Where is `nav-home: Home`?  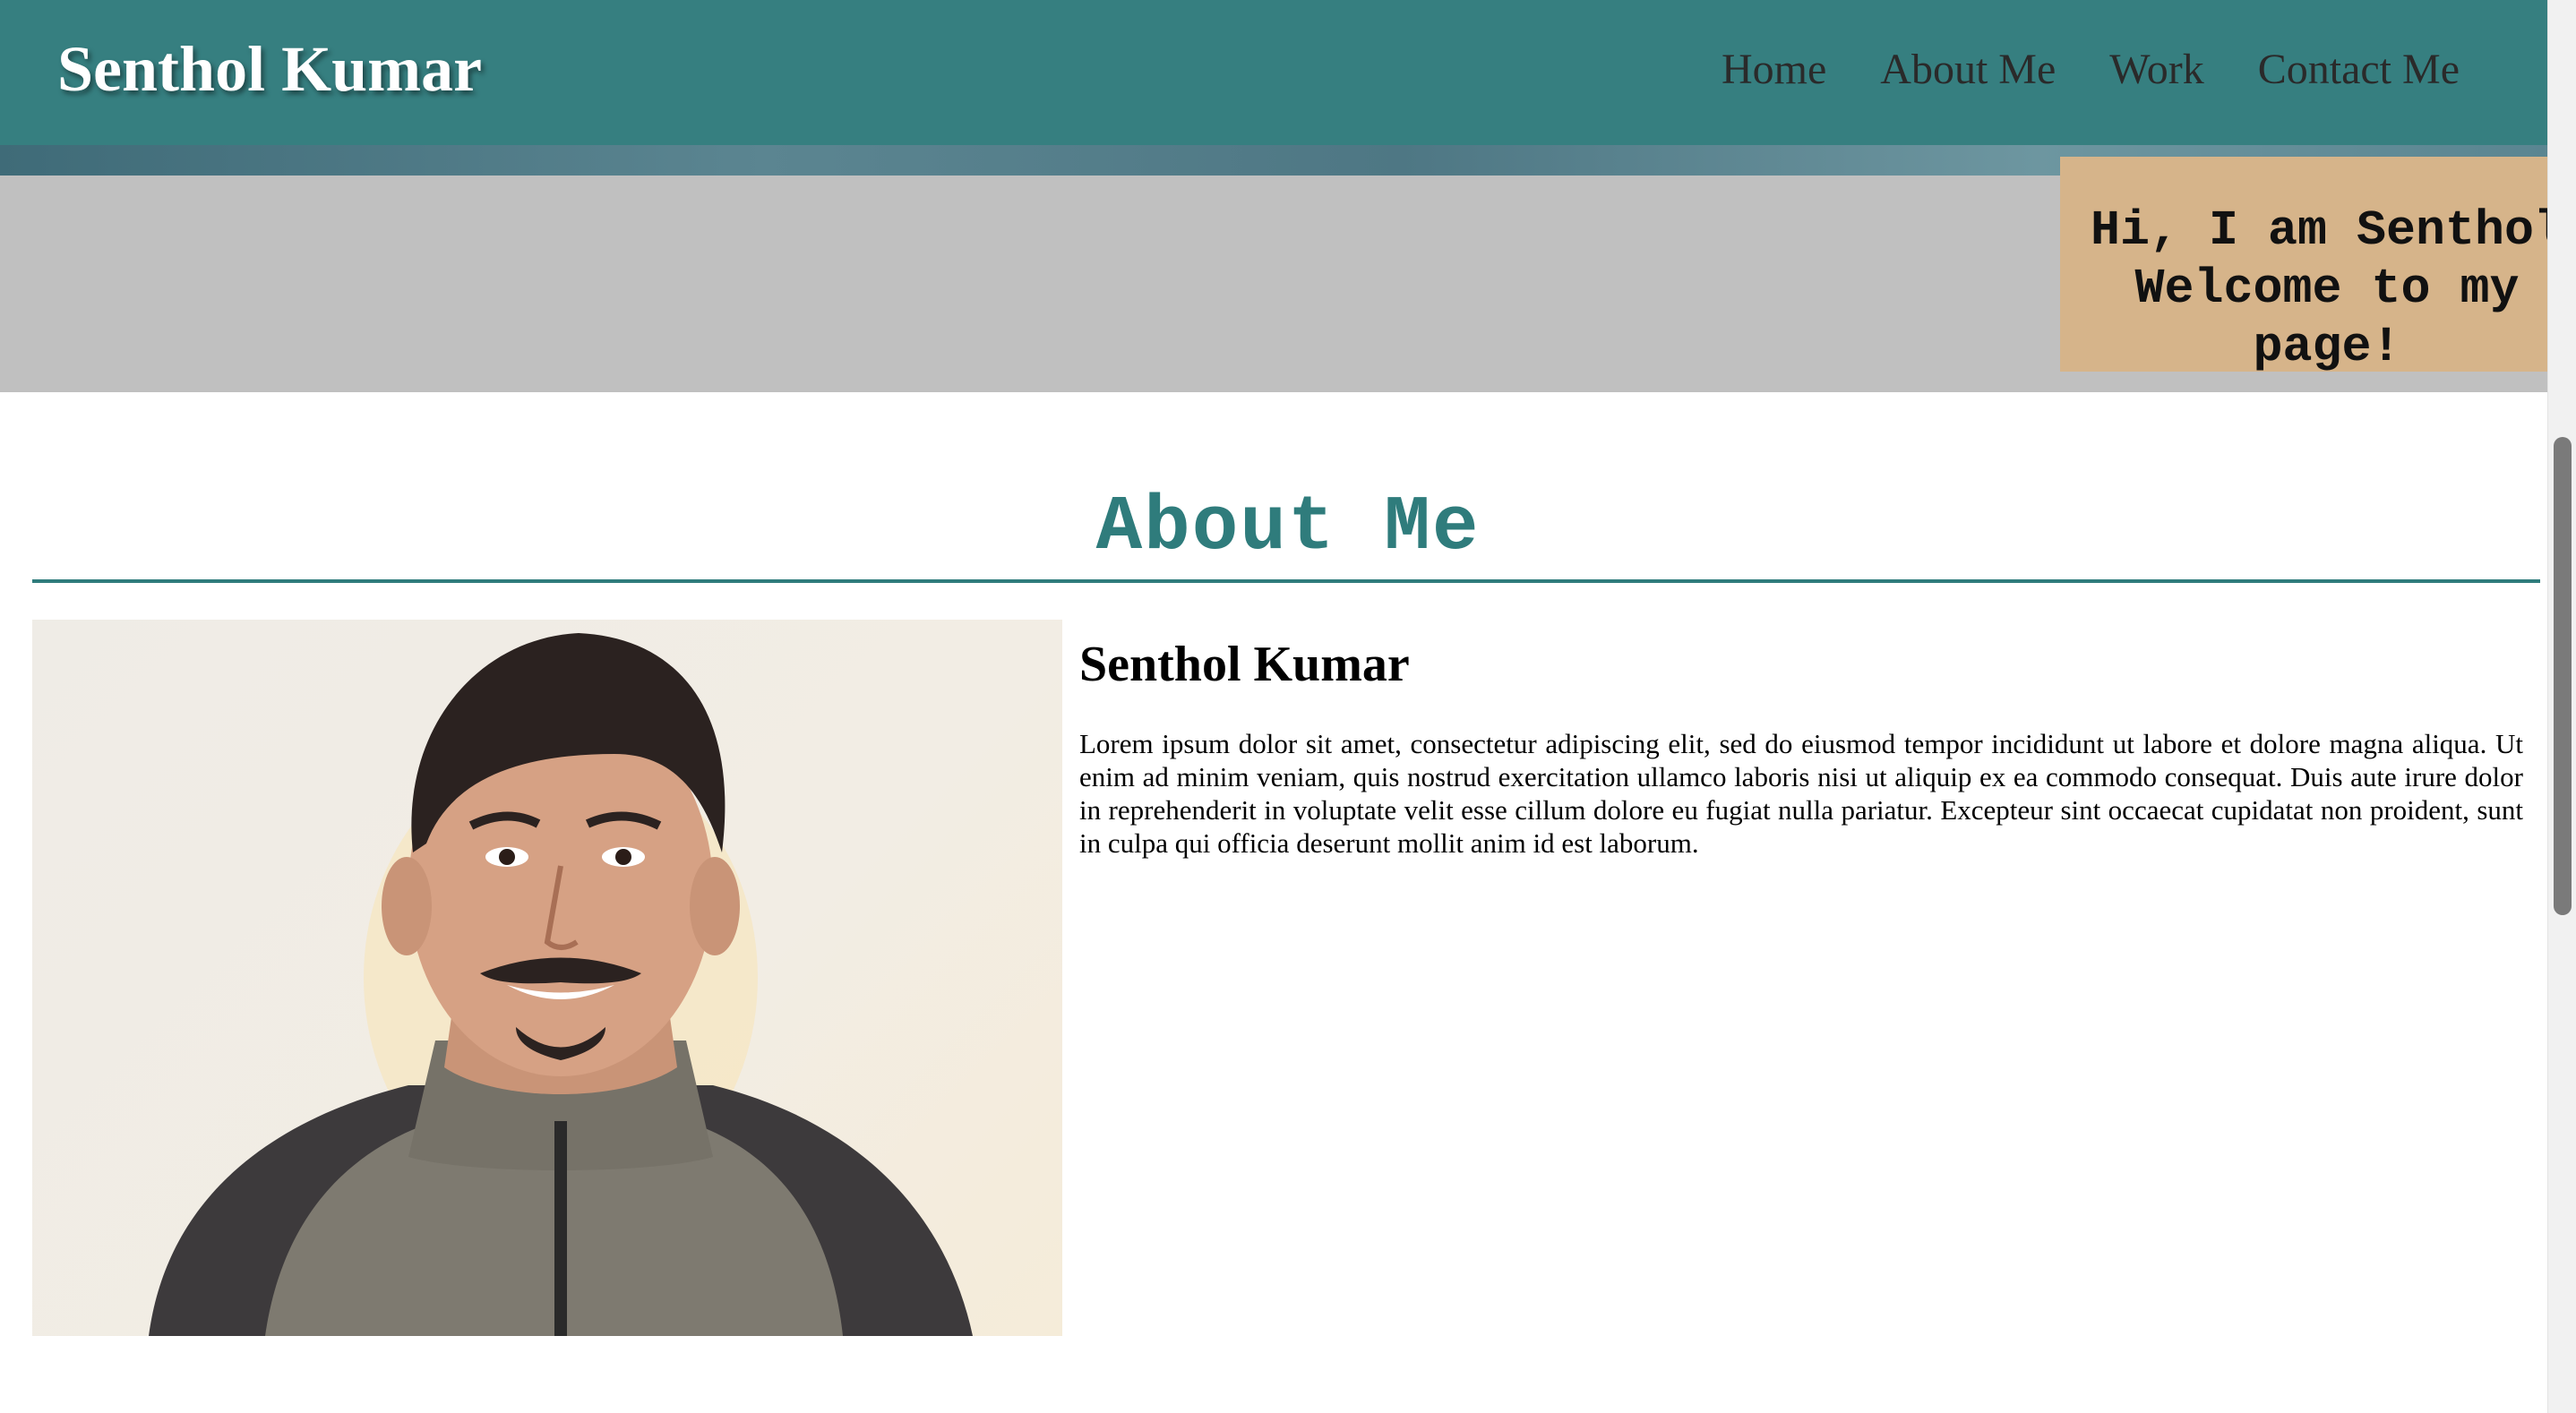 nav-home: Home is located at coordinates (1774, 69).